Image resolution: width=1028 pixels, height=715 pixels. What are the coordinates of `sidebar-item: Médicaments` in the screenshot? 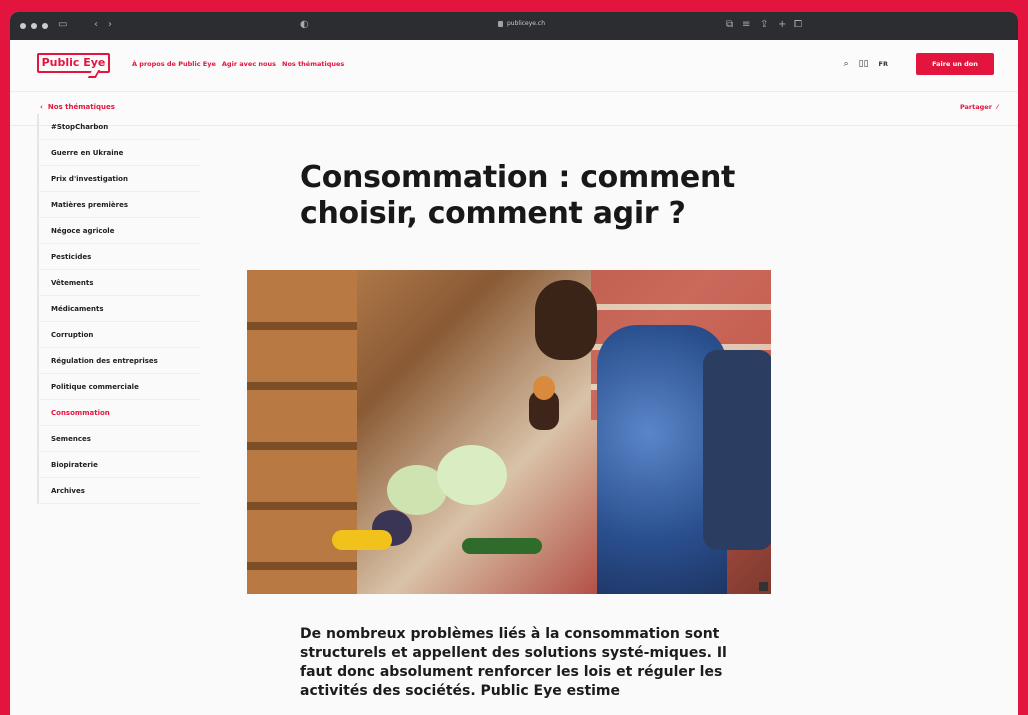 It's located at (119, 309).